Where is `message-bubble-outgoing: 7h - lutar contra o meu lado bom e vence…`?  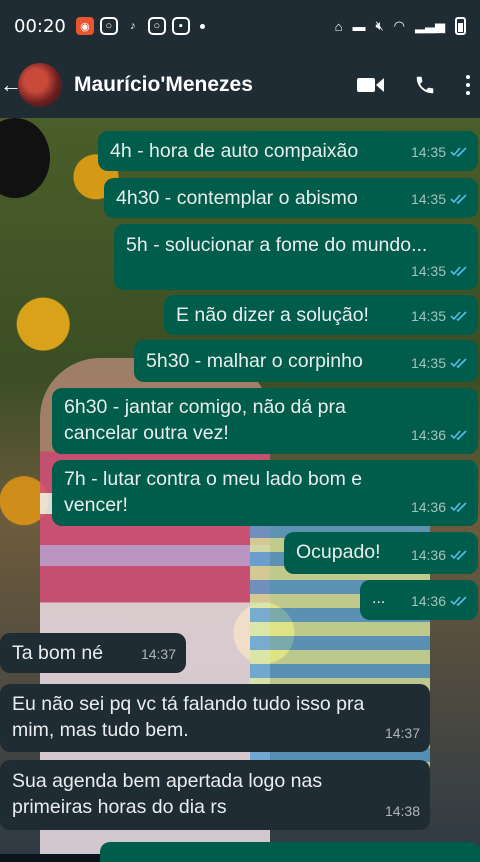
message-bubble-outgoing: 7h - lutar contra o meu lado bom e vence… is located at coordinates (265, 493).